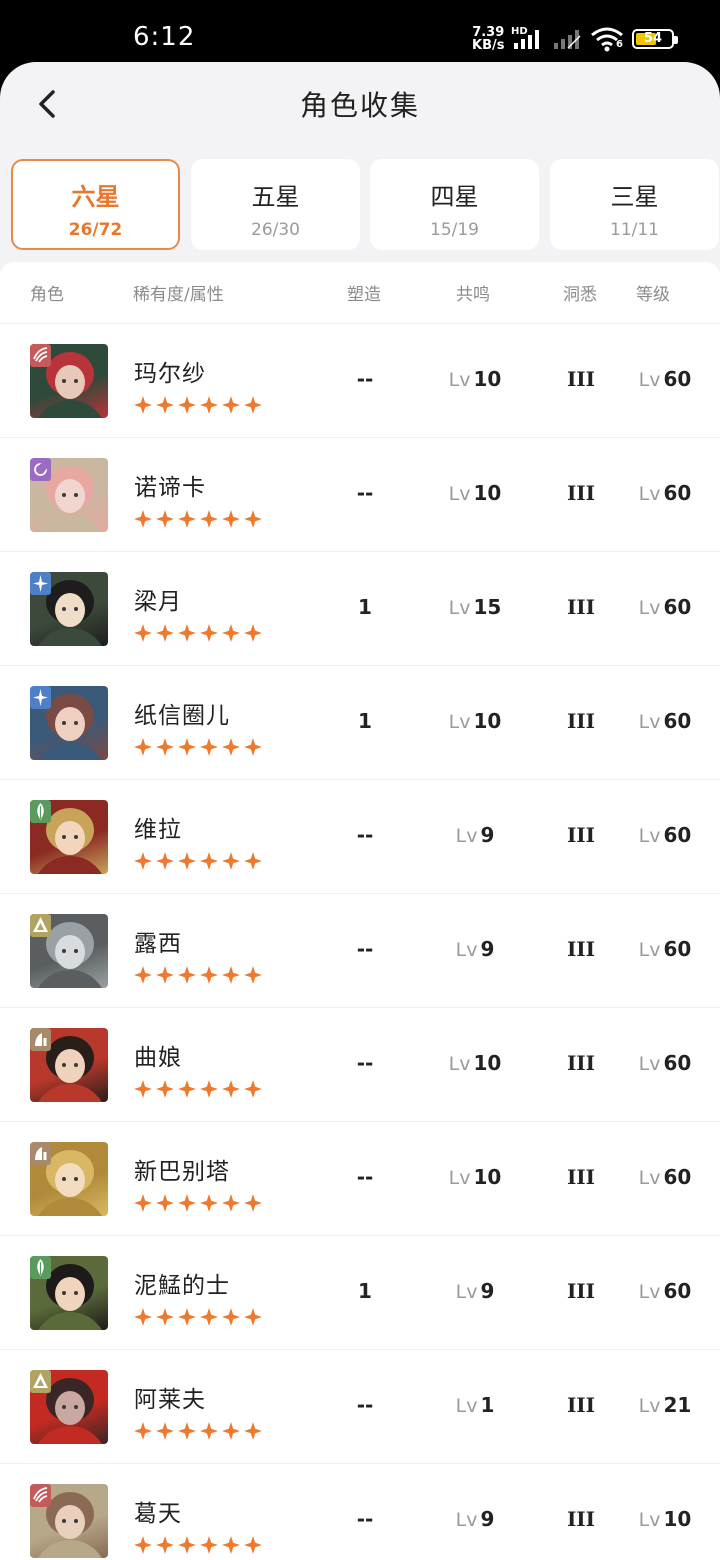 Image resolution: width=720 pixels, height=1560 pixels. What do you see at coordinates (365, 721) in the screenshot?
I see `mold-value: 1` at bounding box center [365, 721].